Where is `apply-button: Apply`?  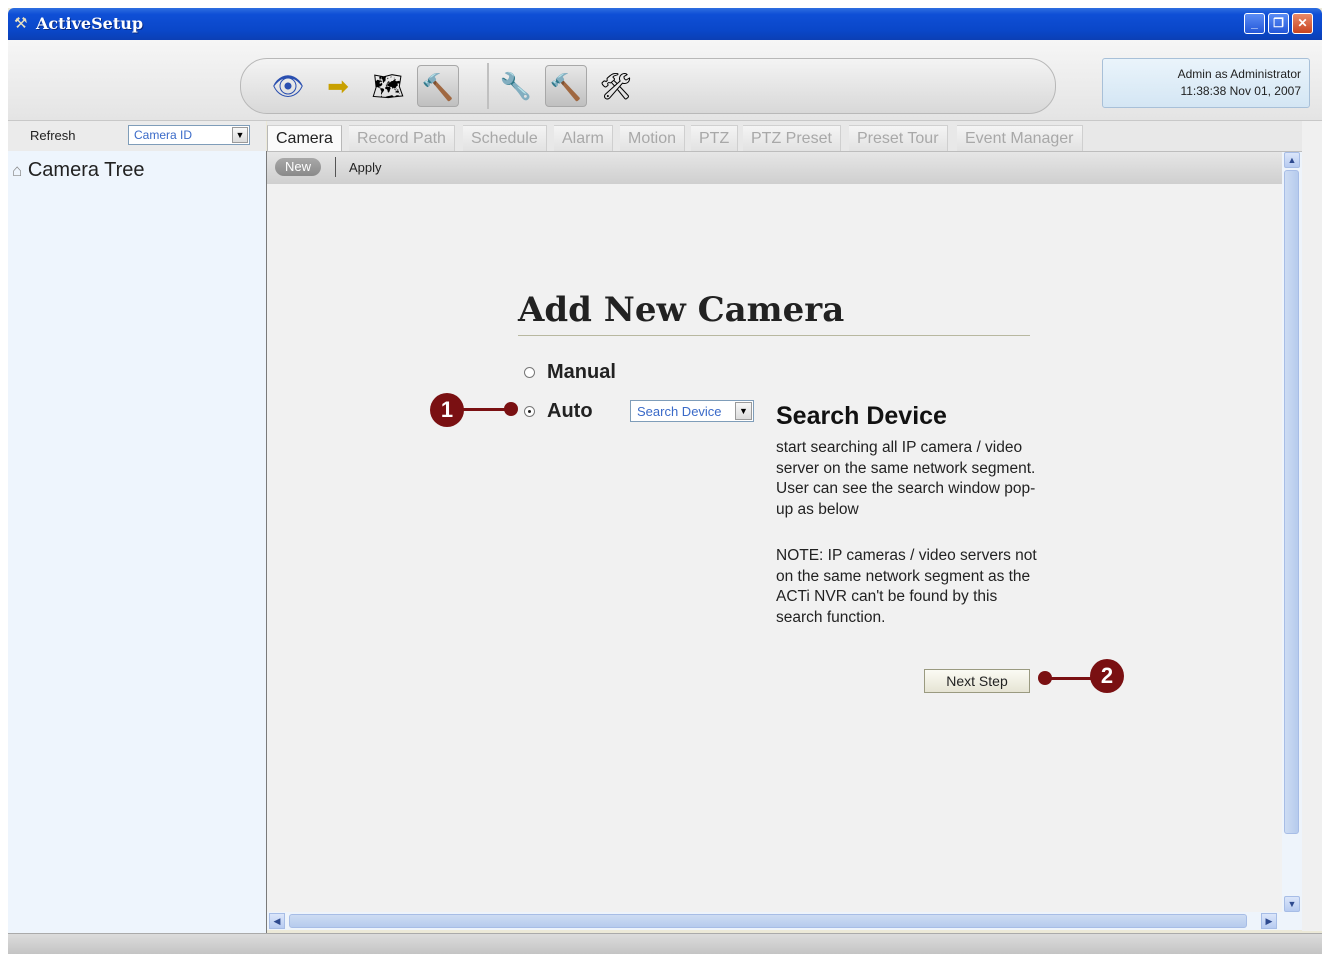
apply-button: Apply is located at coordinates (365, 167).